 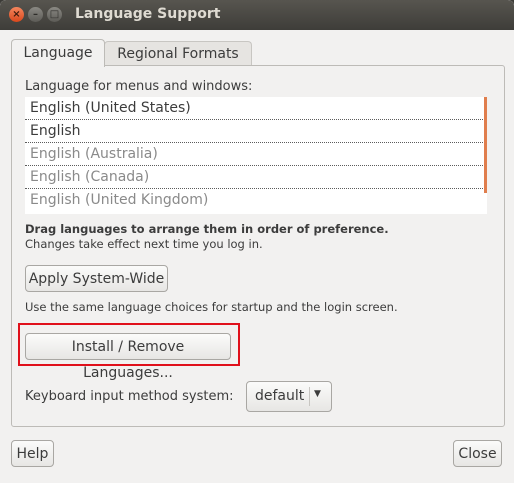 I want to click on chevron-down-icon: ▼, so click(x=317, y=394).